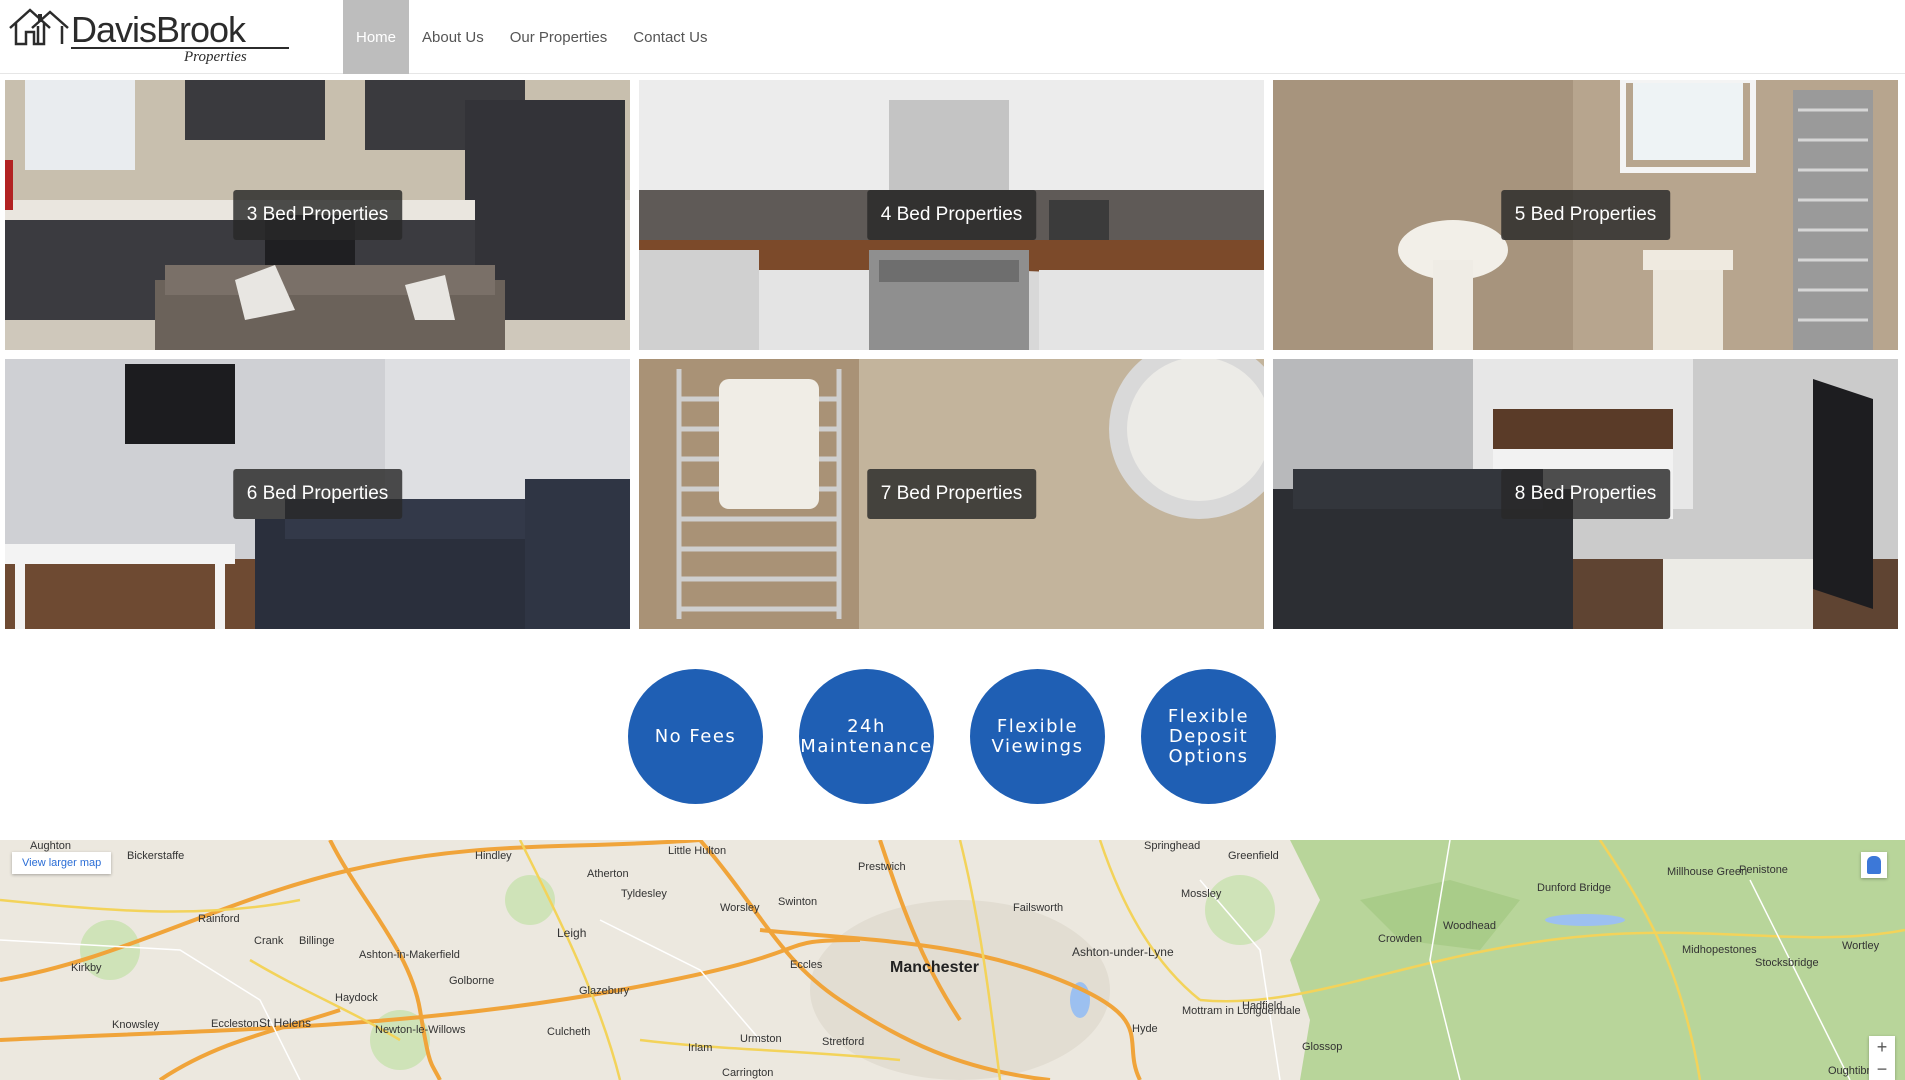 This screenshot has width=1905, height=1080. I want to click on property-tile-8-bed: 8 Bed Properties, so click(1585, 494).